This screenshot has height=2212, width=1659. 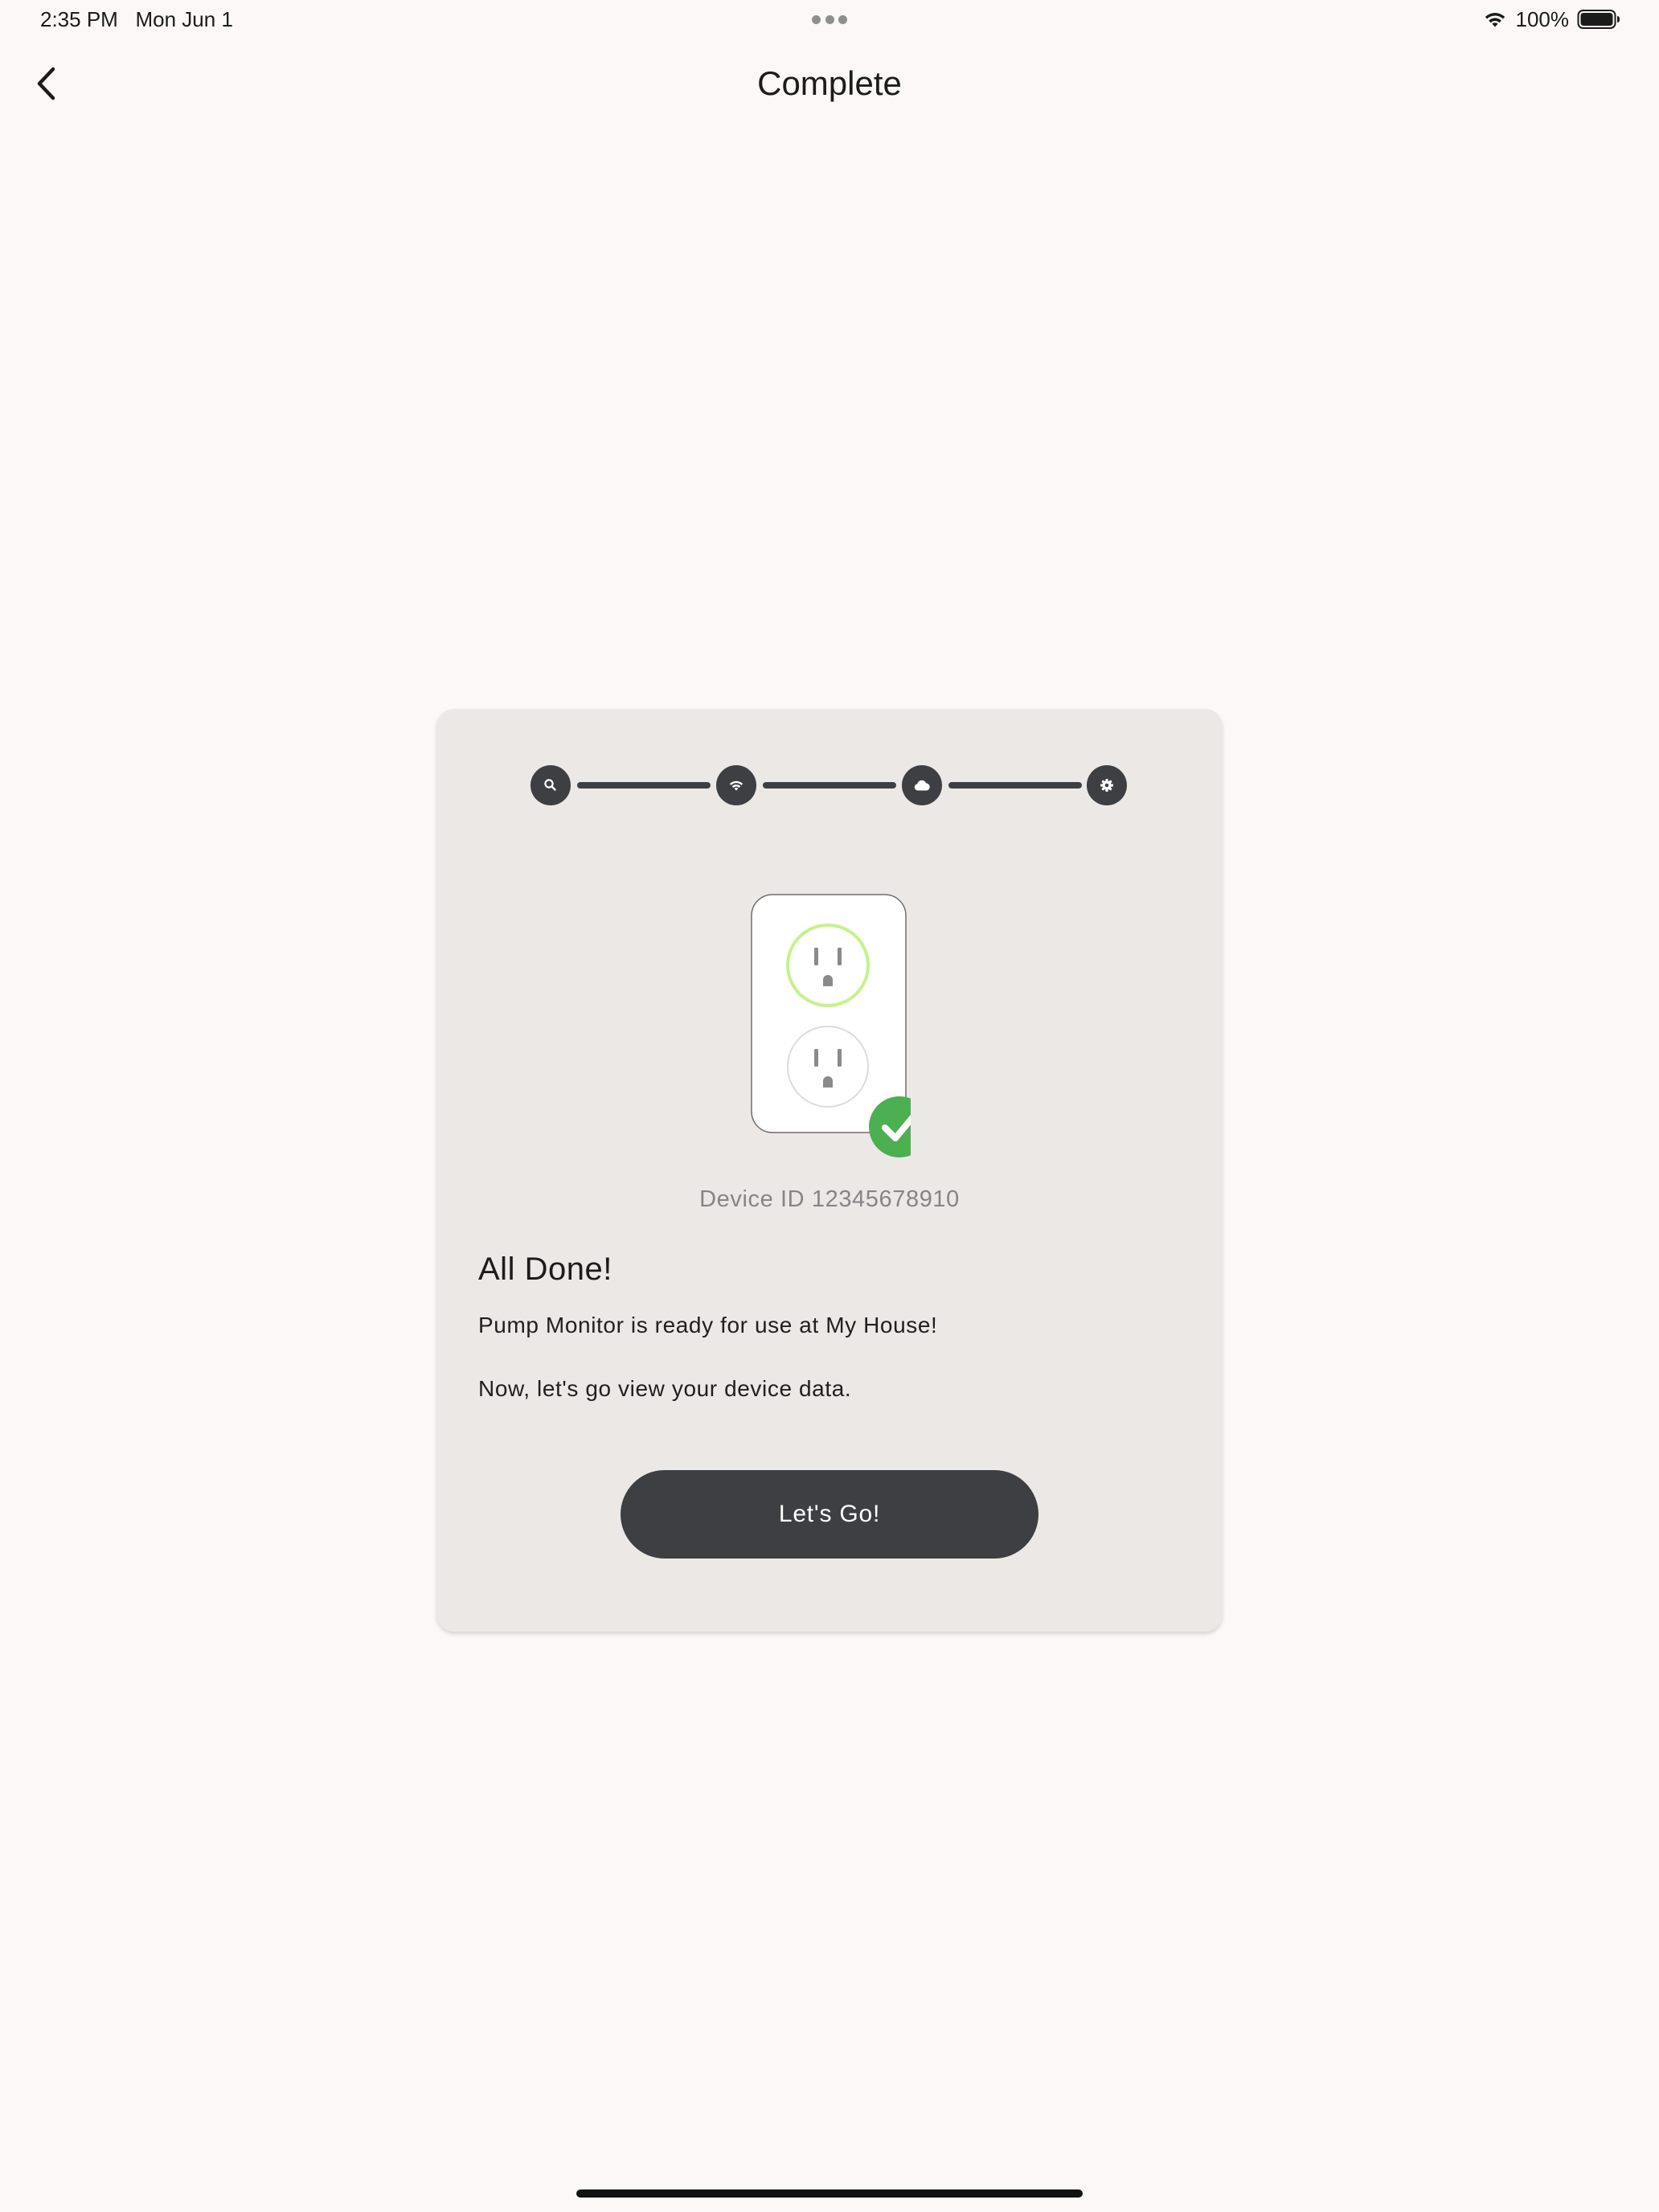 What do you see at coordinates (79, 19) in the screenshot?
I see `status-time: 2:35 PM` at bounding box center [79, 19].